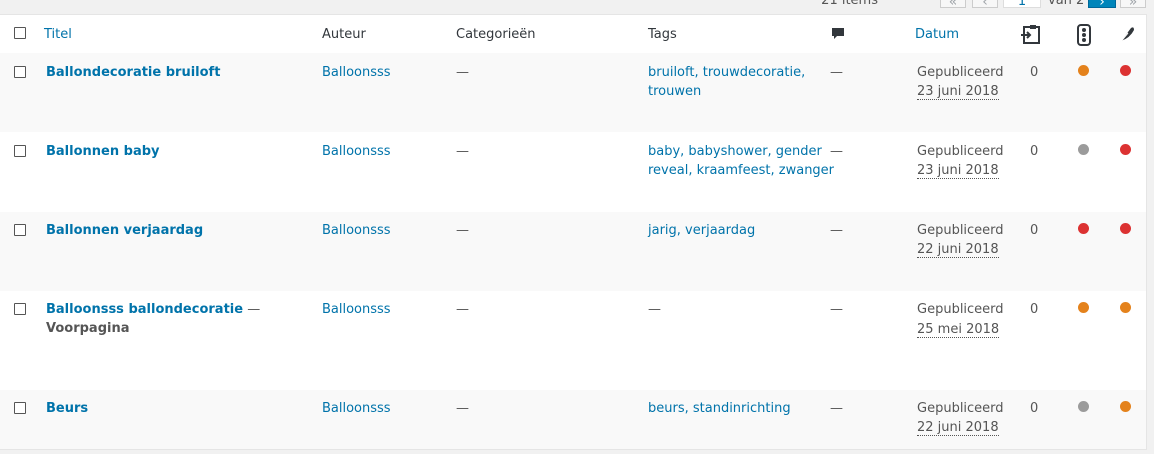 This screenshot has width=1154, height=454. What do you see at coordinates (953, 5) in the screenshot?
I see `first-page-button: «` at bounding box center [953, 5].